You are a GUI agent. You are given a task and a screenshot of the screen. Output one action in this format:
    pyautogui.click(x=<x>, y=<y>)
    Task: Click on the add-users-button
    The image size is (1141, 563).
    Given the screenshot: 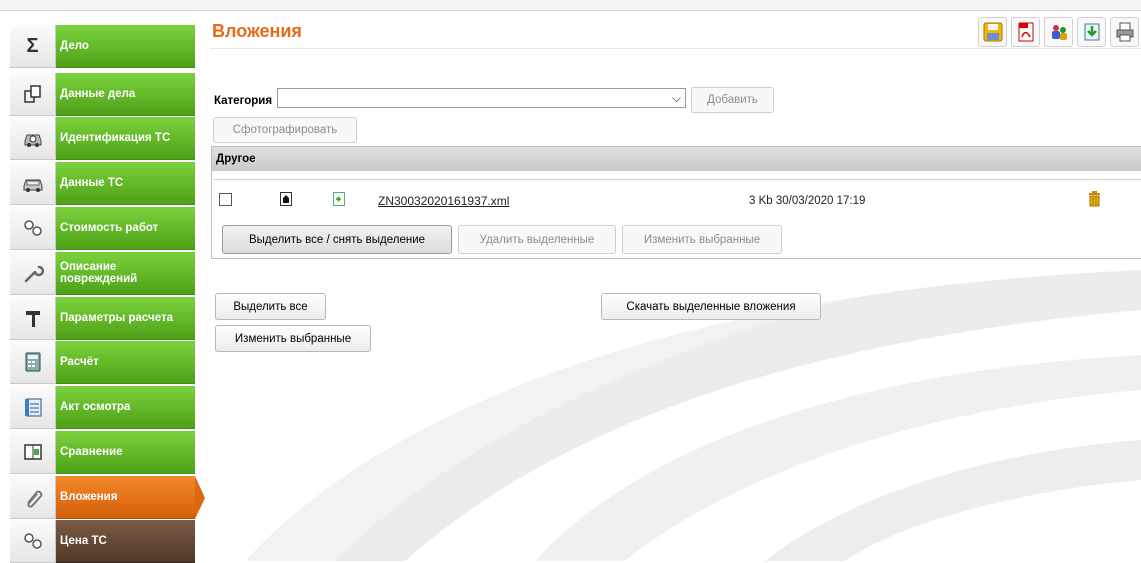 What is the action you would take?
    pyautogui.click(x=1058, y=32)
    